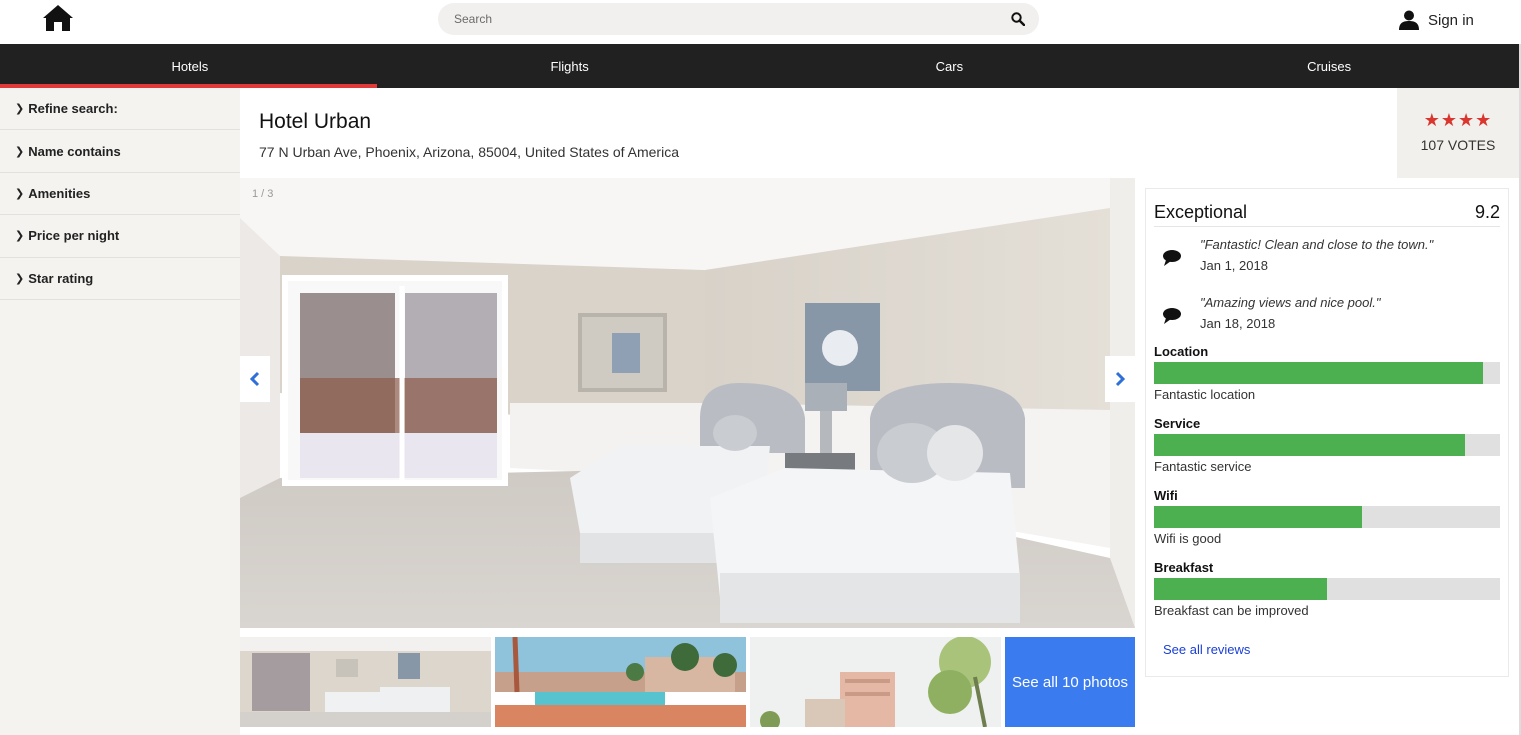 Image resolution: width=1521 pixels, height=735 pixels. What do you see at coordinates (263, 194) in the screenshot?
I see `photo-counter: 1 / 3` at bounding box center [263, 194].